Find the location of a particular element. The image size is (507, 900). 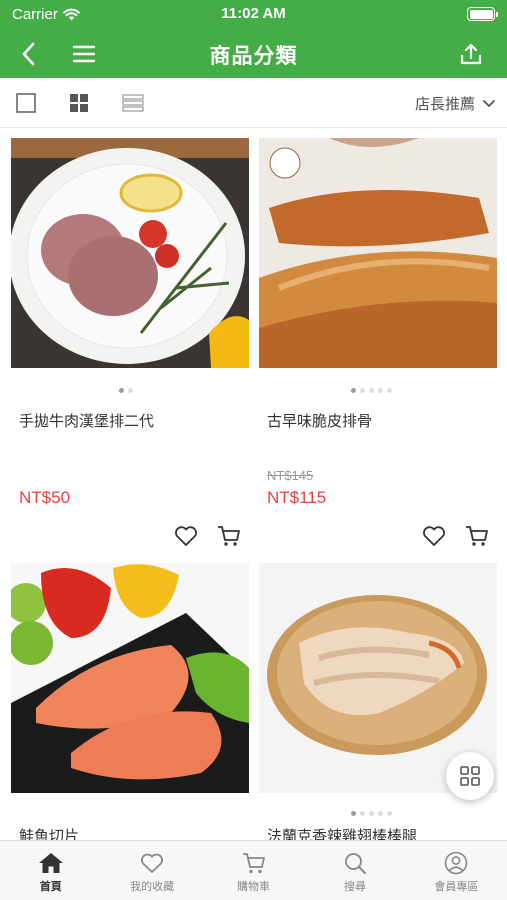

single-view-icon is located at coordinates (26, 103).